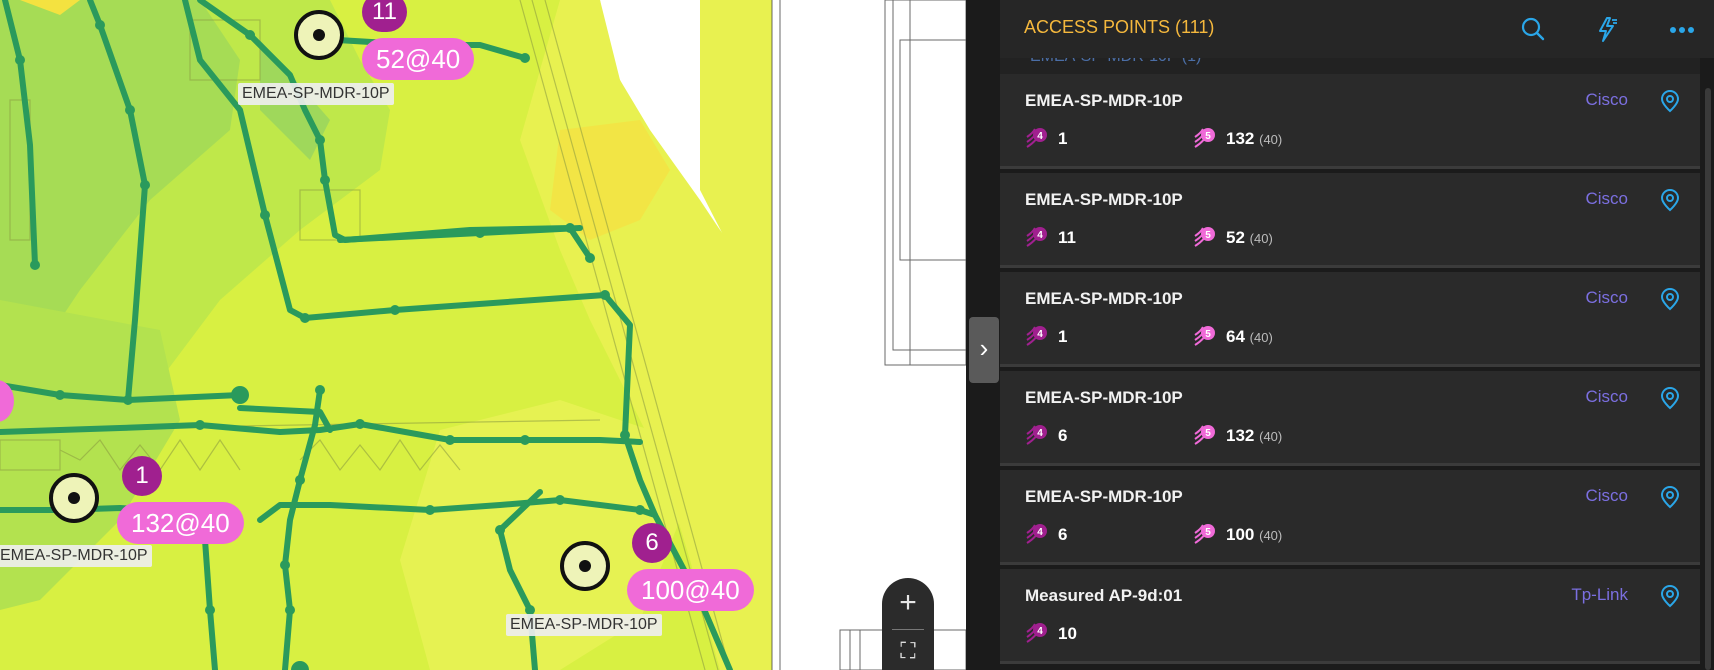 The width and height of the screenshot is (1714, 670). What do you see at coordinates (1350, 220) in the screenshot?
I see `ap-list-item: EMEA-SP-MDR-10P Cisco 4 11 5 52 (40)` at bounding box center [1350, 220].